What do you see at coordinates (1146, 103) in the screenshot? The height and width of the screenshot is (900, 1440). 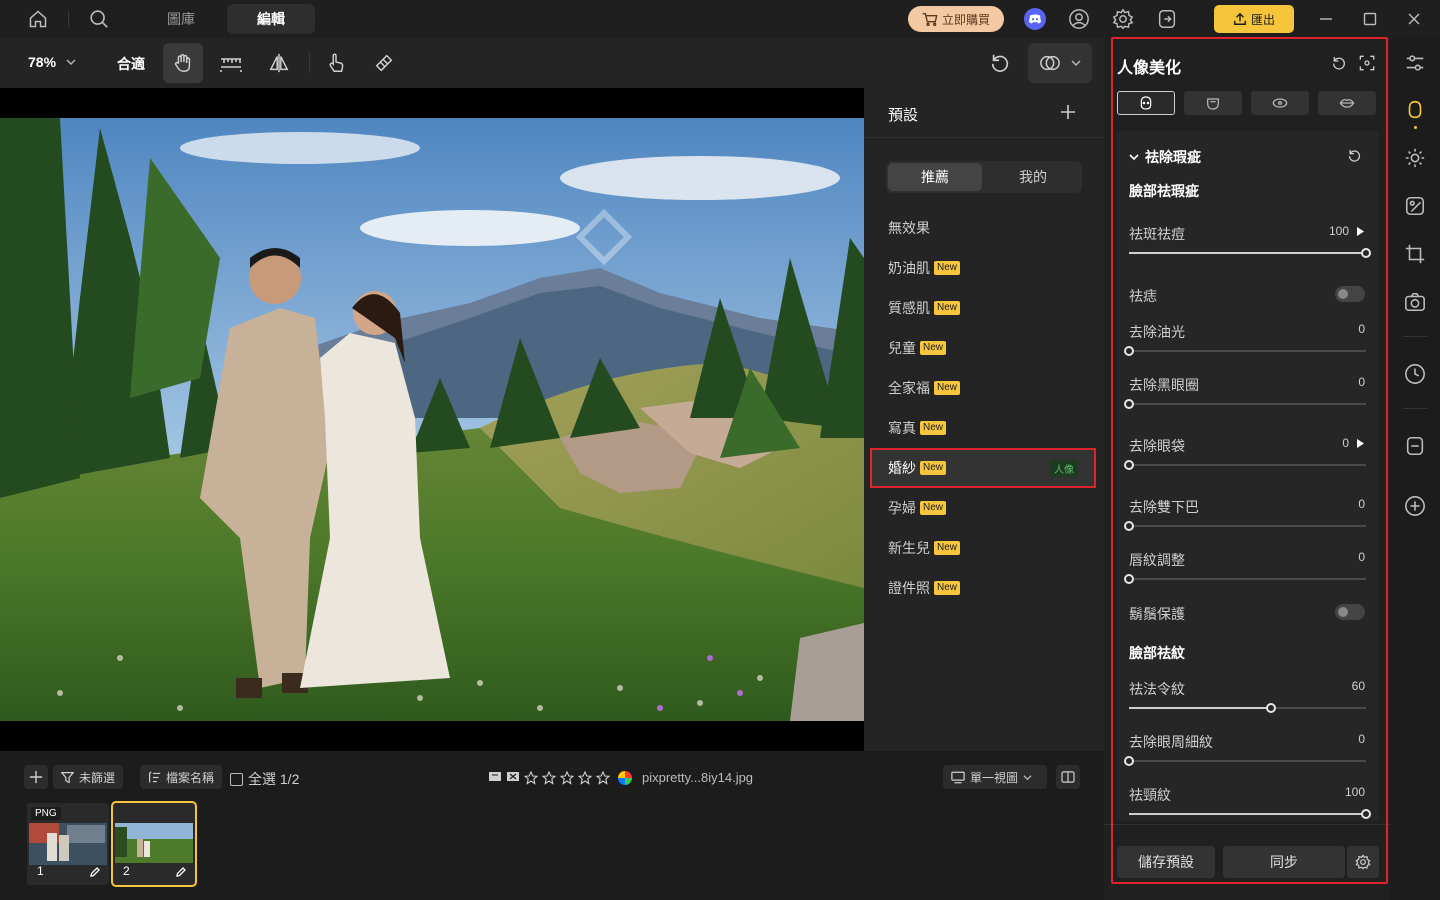 I see `tab-face-skin` at bounding box center [1146, 103].